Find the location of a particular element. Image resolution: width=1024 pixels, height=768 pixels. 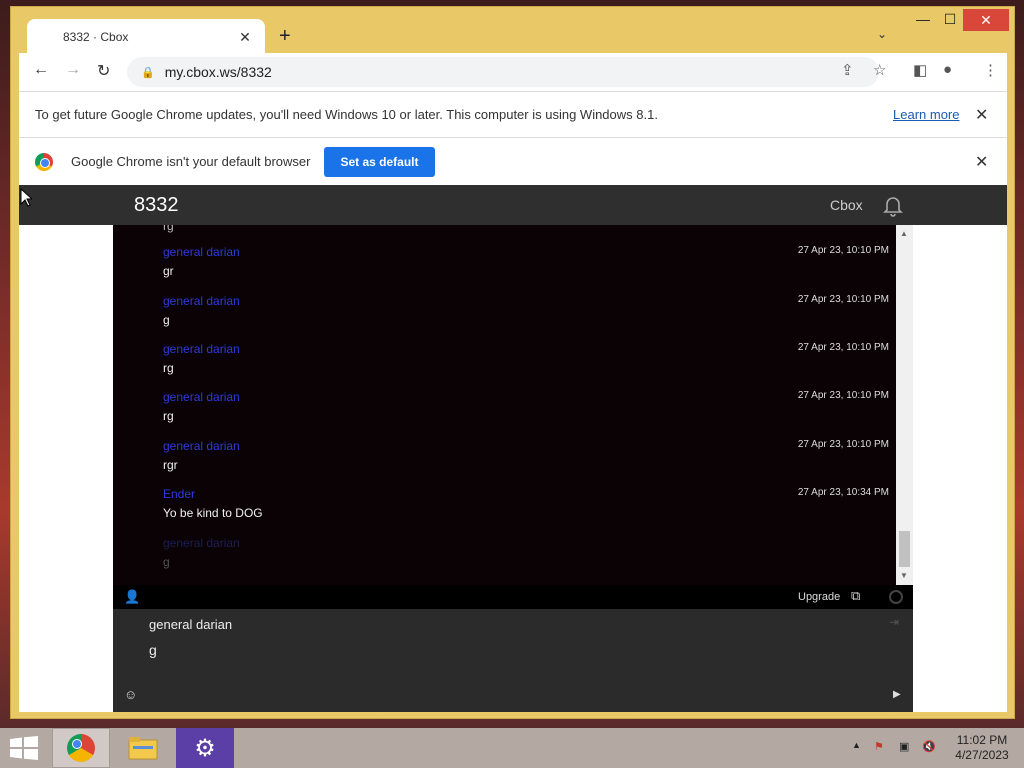

reload-icon: ↻ is located at coordinates (103, 71).